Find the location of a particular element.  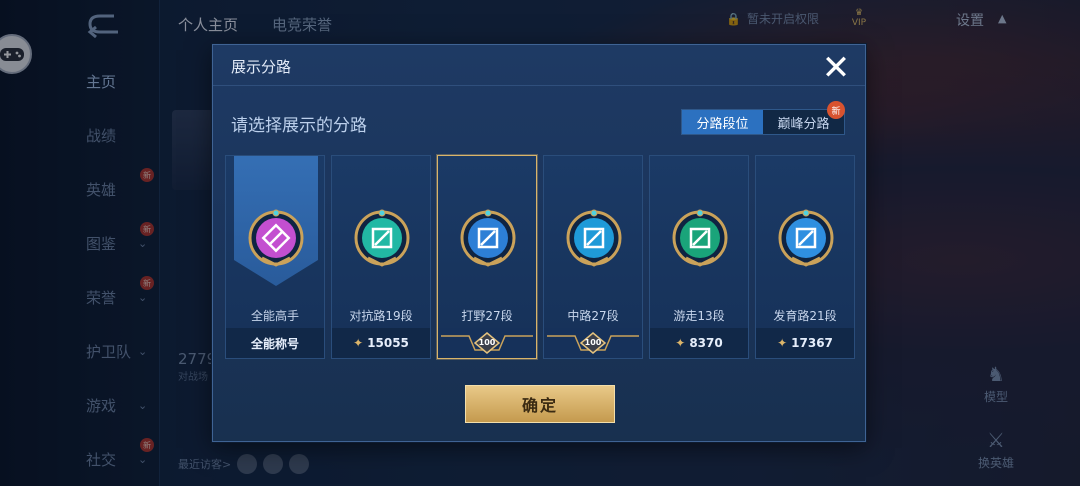

dialog-title: 展示分路 is located at coordinates (261, 67).